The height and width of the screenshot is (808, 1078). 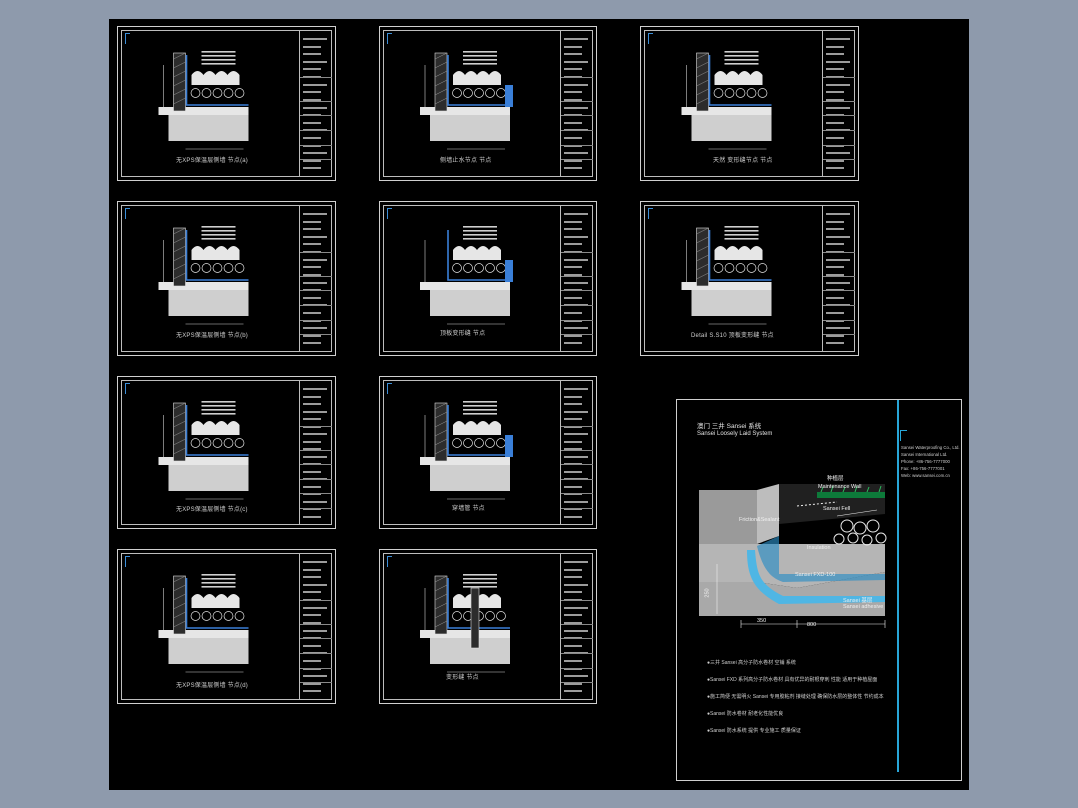 What do you see at coordinates (840, 487) in the screenshot?
I see `label-maintenance: Maintenance Wall` at bounding box center [840, 487].